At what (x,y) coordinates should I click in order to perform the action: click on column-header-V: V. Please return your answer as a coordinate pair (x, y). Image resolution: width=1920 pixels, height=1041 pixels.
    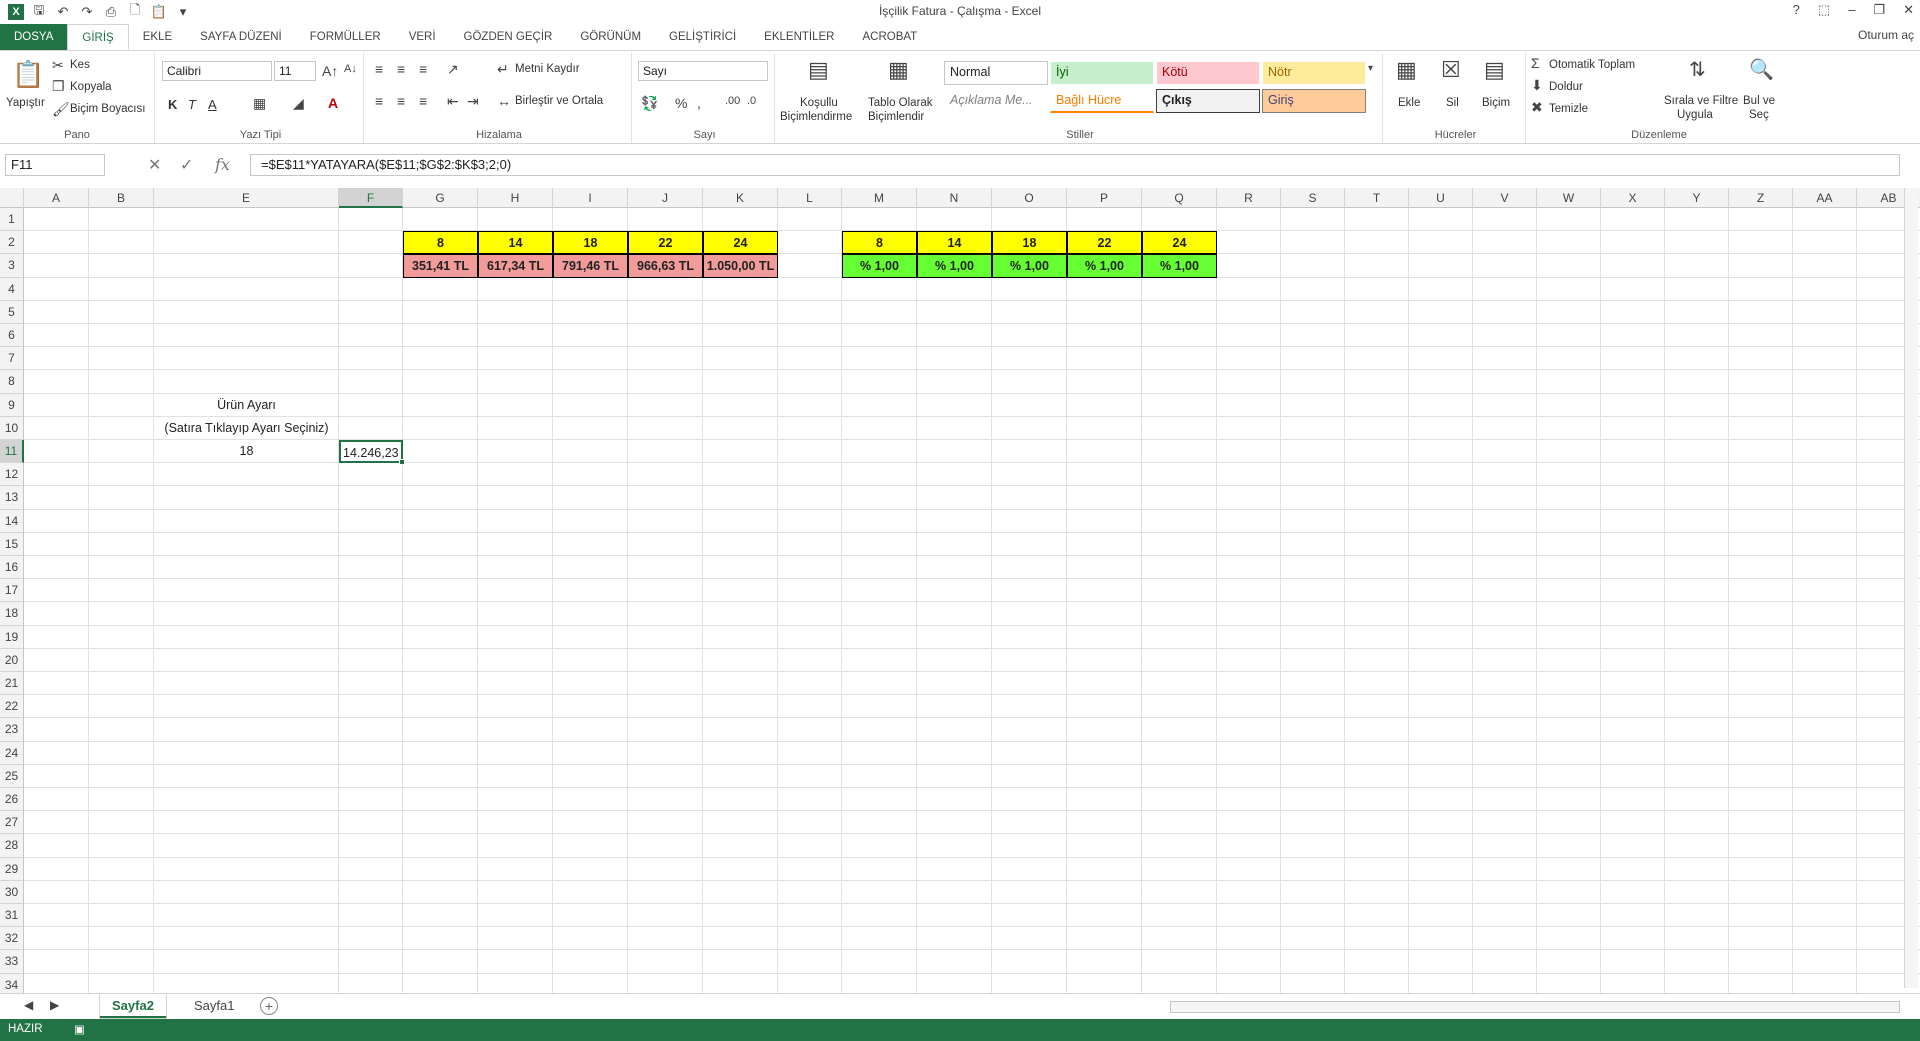
    Looking at the image, I should click on (1505, 198).